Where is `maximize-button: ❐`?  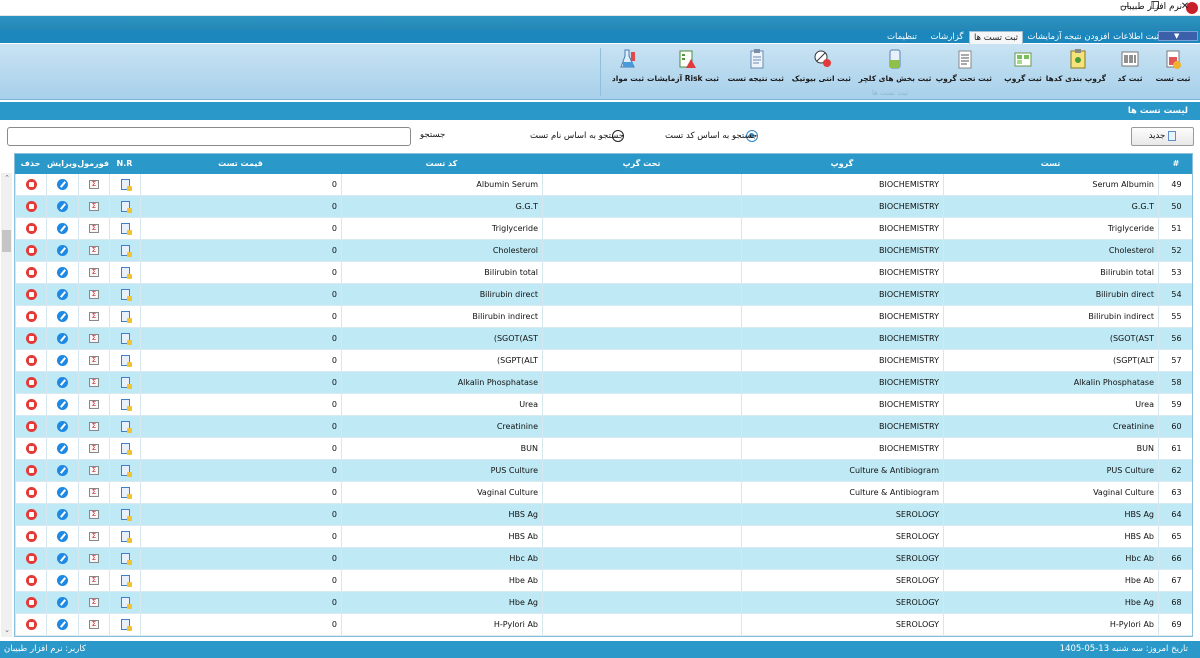 maximize-button: ❐ is located at coordinates (1155, 8).